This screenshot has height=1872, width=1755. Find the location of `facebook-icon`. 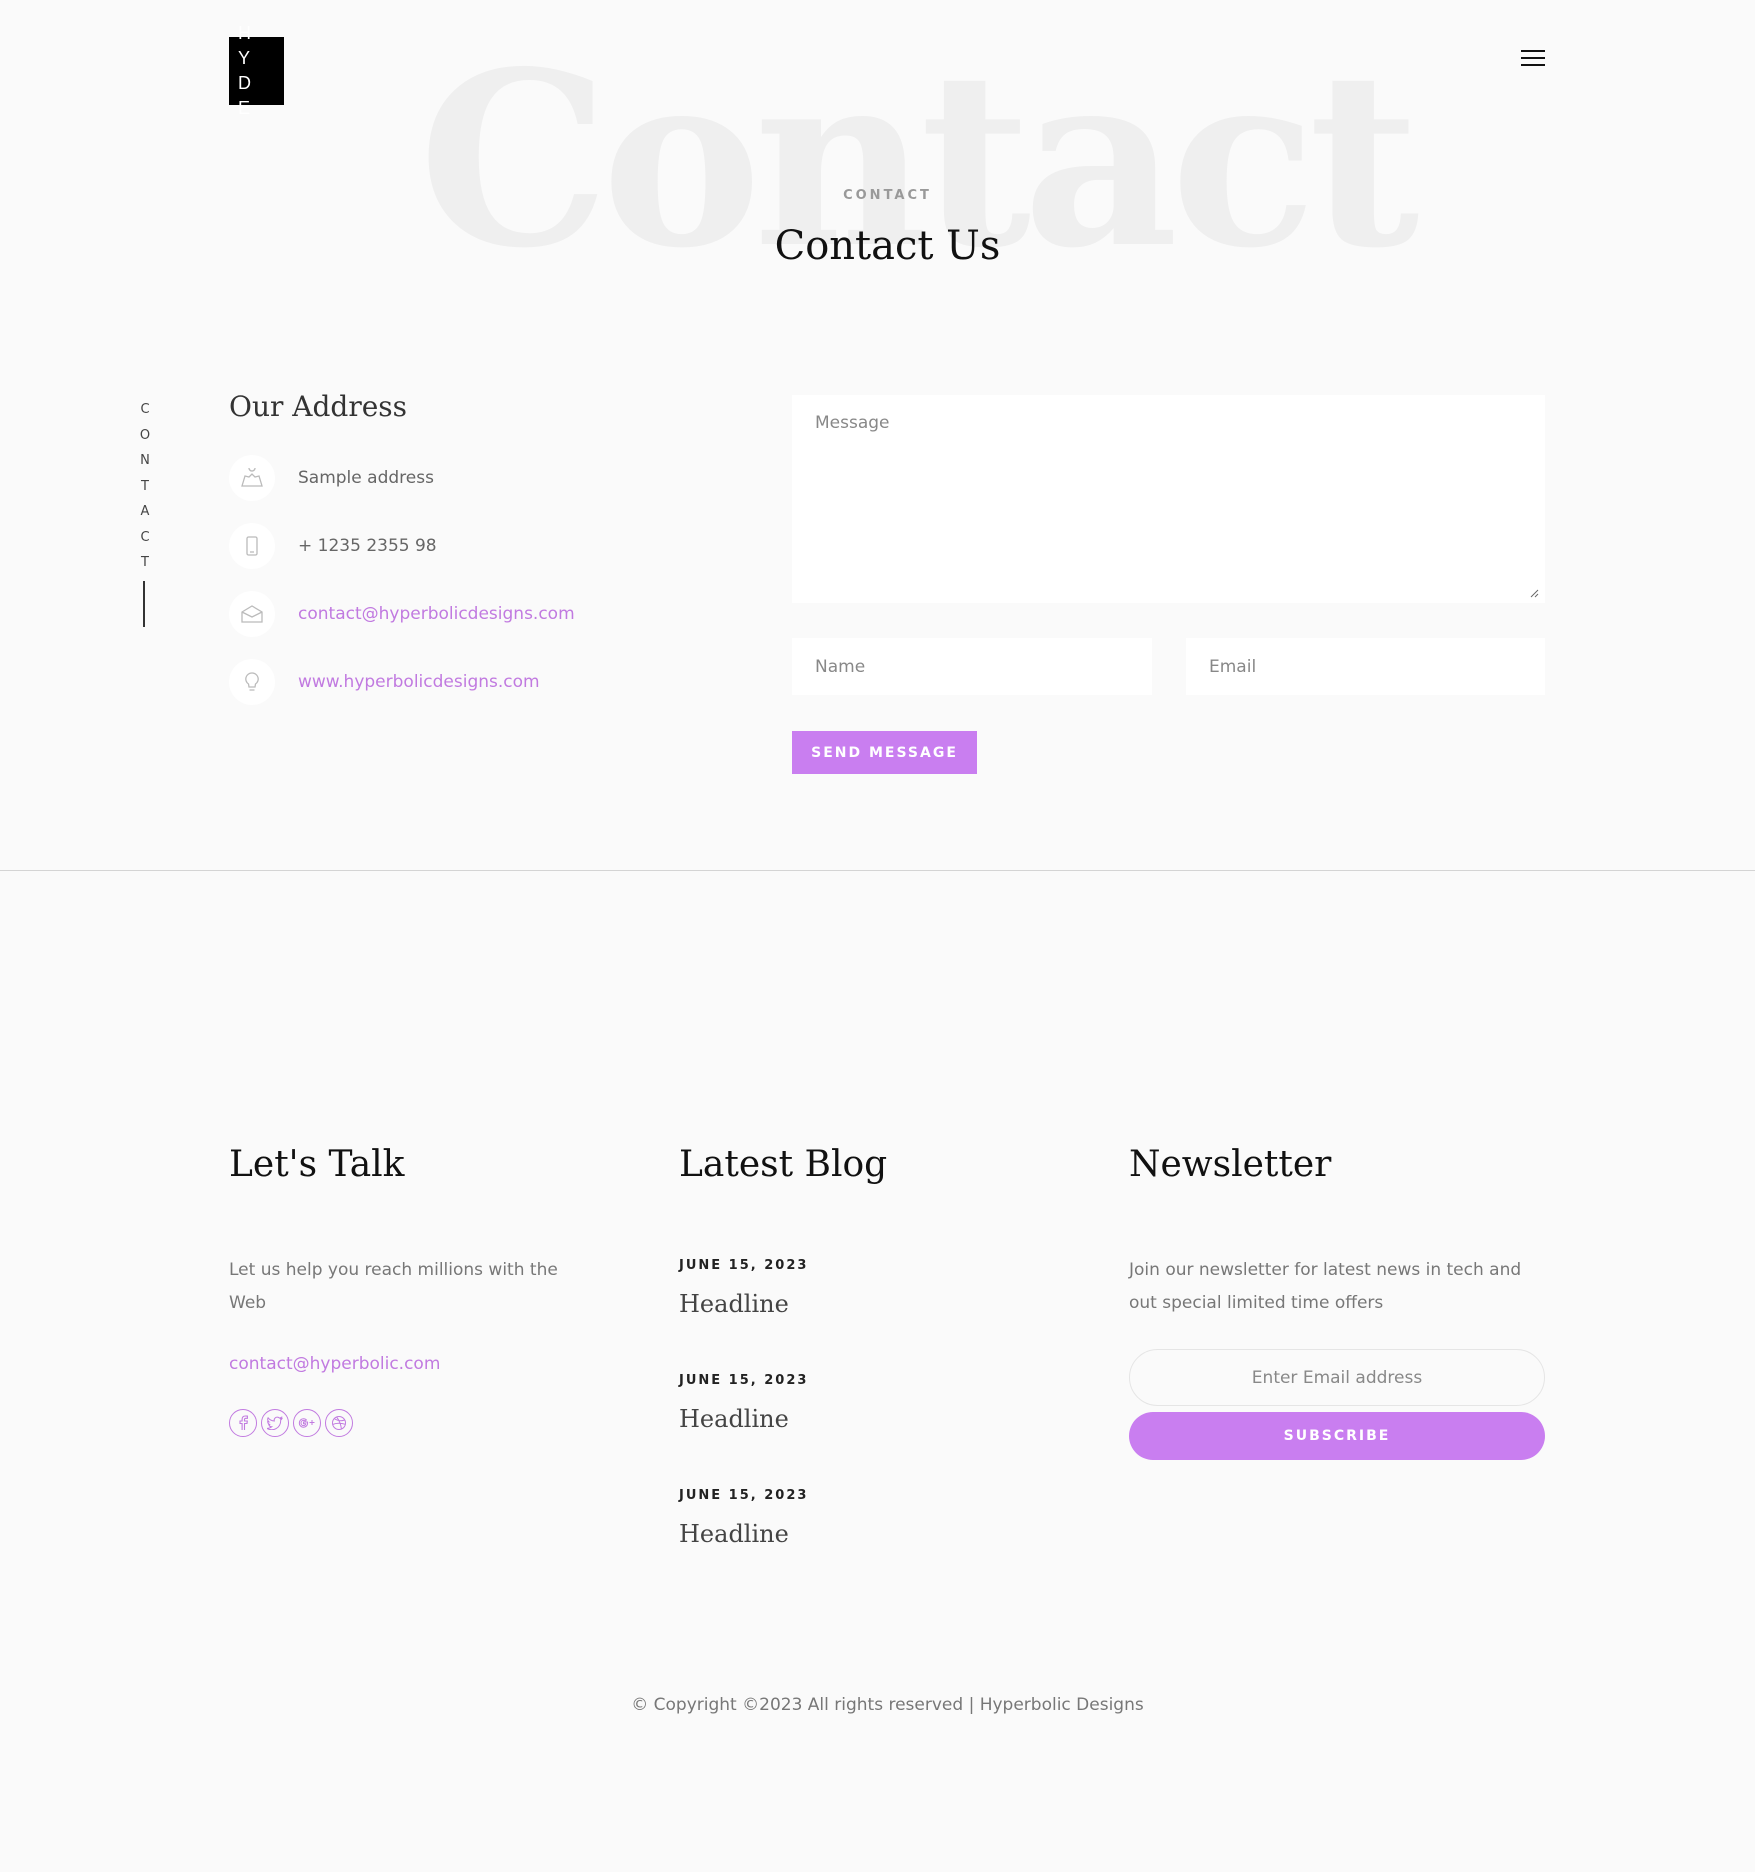

facebook-icon is located at coordinates (243, 1423).